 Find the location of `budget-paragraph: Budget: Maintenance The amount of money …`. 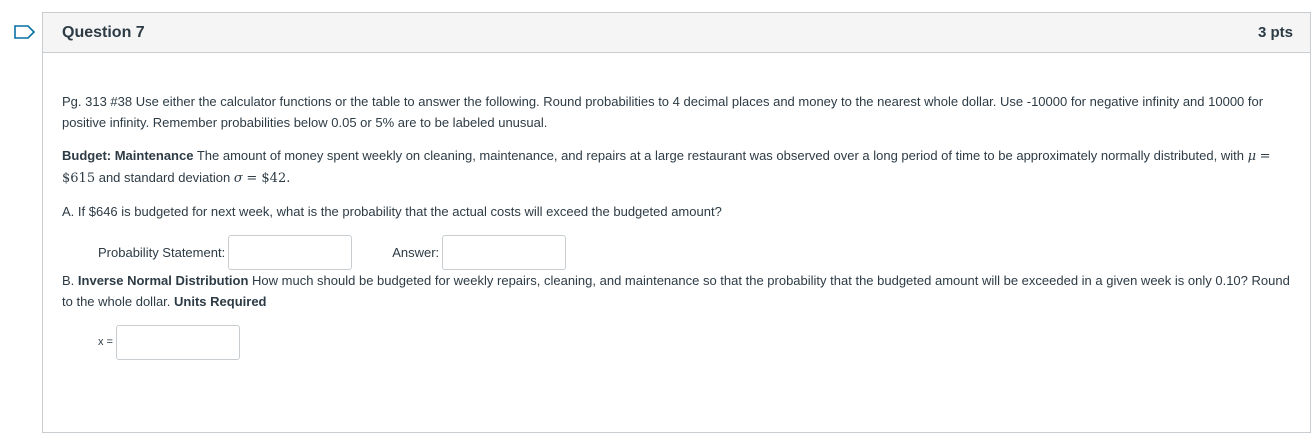

budget-paragraph: Budget: Maintenance The amount of money … is located at coordinates (676, 167).